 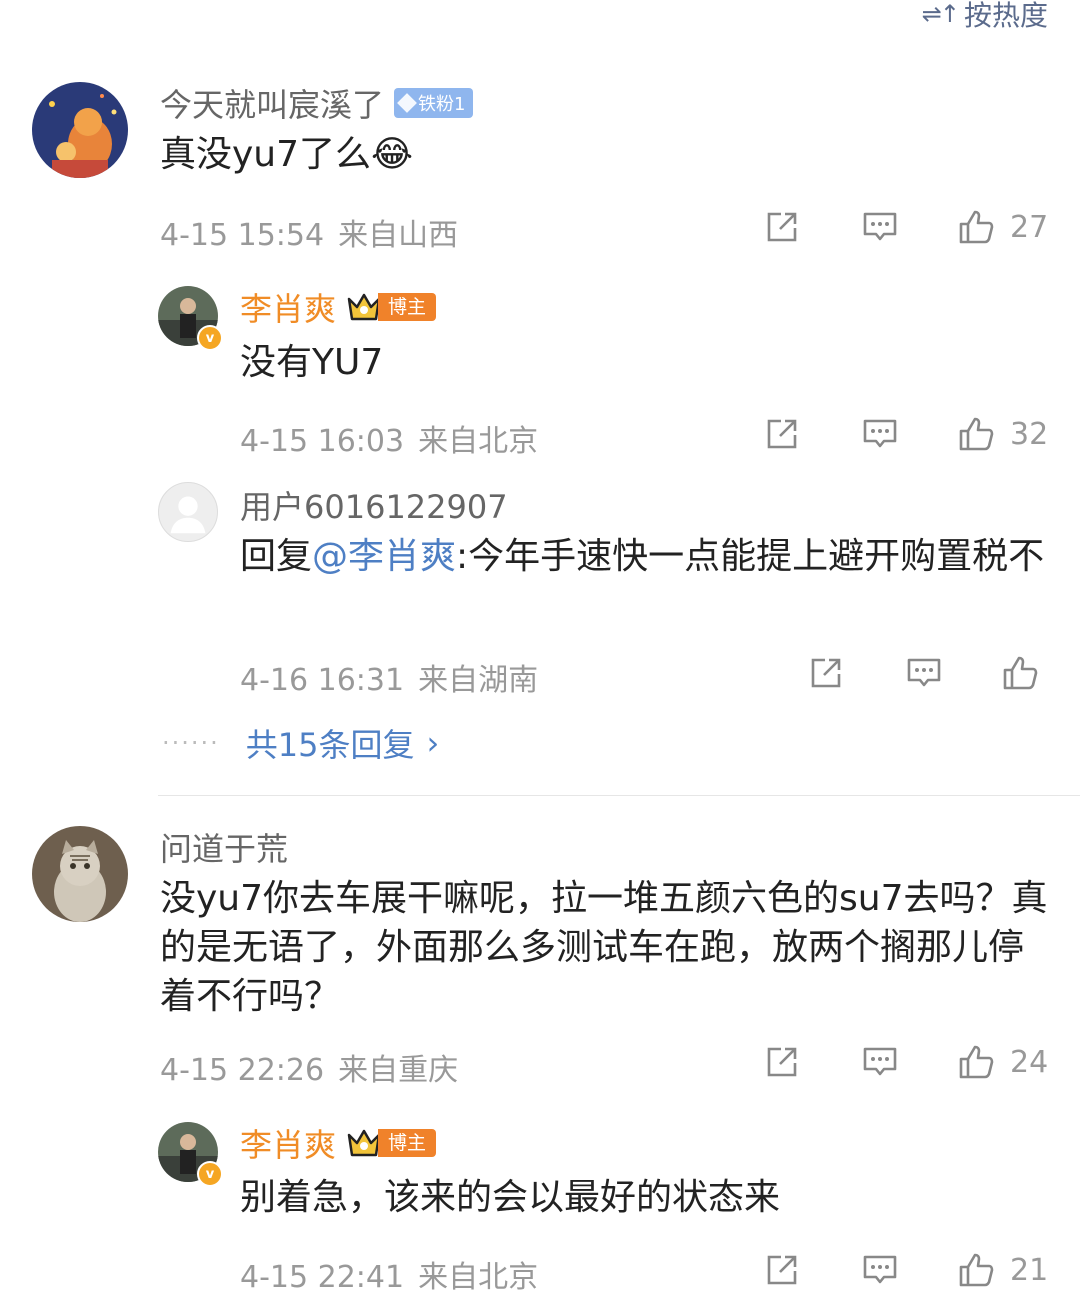 I want to click on sort-icon: ⇌↑, so click(x=940, y=14).